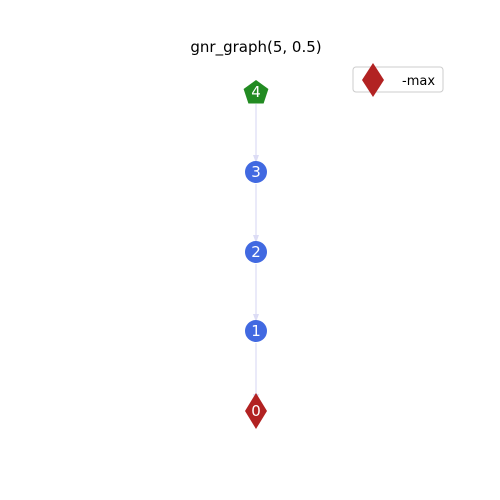  I want to click on node-4-label: 4, so click(256, 92).